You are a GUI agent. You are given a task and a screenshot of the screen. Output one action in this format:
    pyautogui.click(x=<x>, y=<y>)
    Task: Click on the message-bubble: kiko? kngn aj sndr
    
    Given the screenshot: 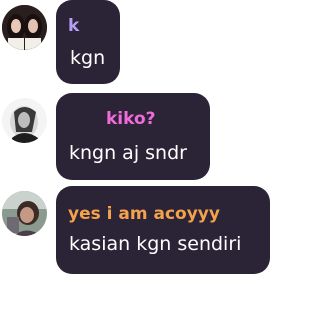 What is the action you would take?
    pyautogui.click(x=133, y=136)
    